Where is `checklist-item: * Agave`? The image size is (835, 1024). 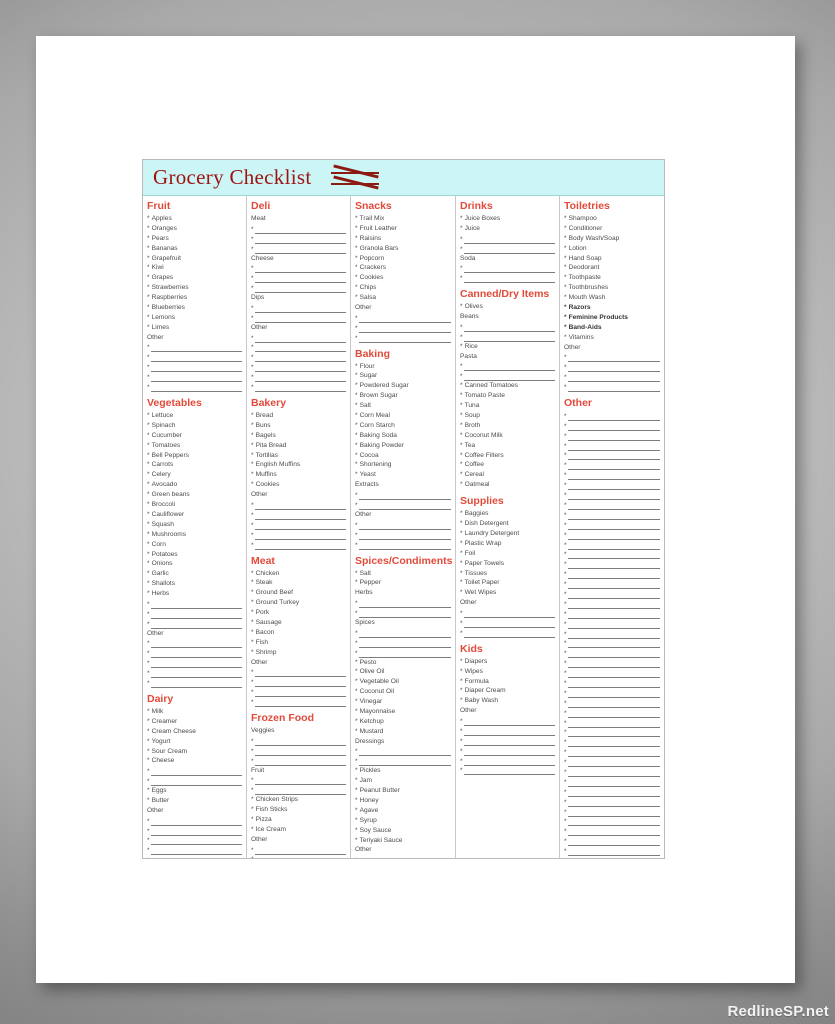
checklist-item: * Agave is located at coordinates (403, 811).